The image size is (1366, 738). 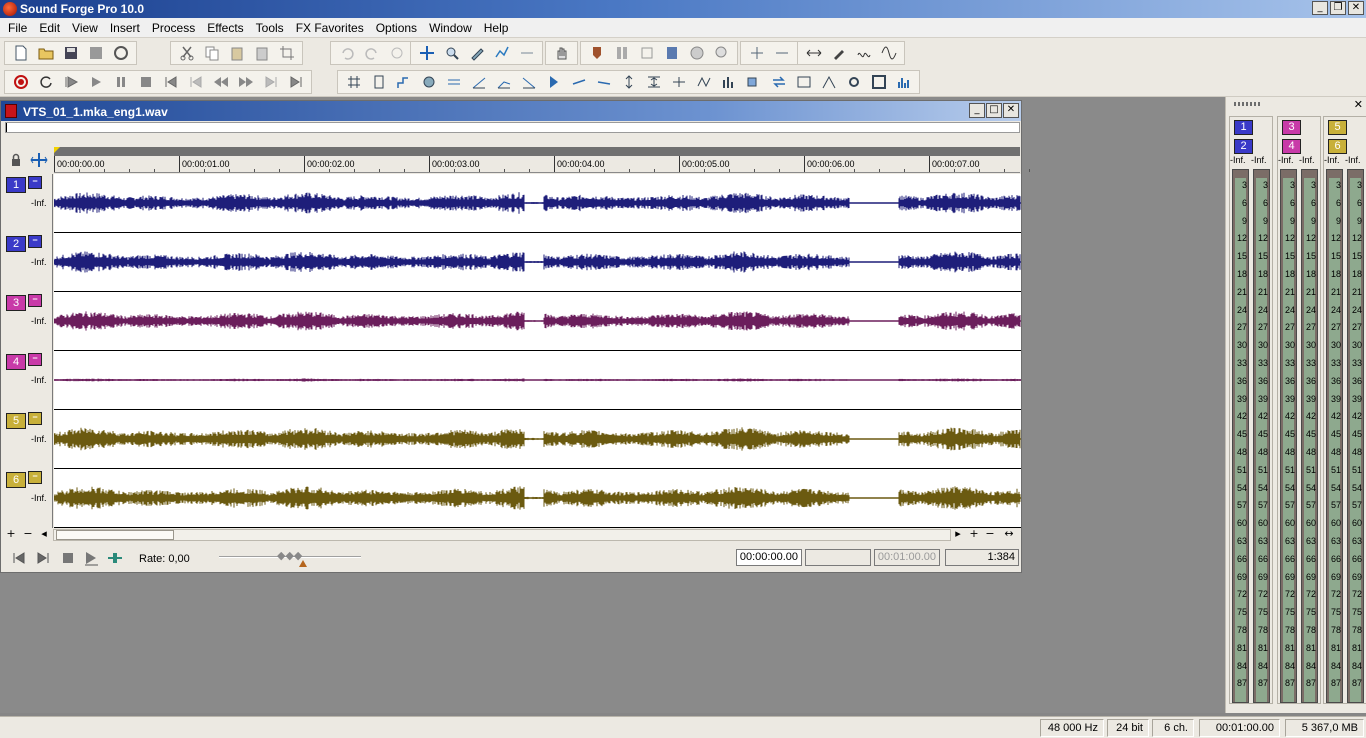 What do you see at coordinates (396, 53) in the screenshot?
I see `repeat-button` at bounding box center [396, 53].